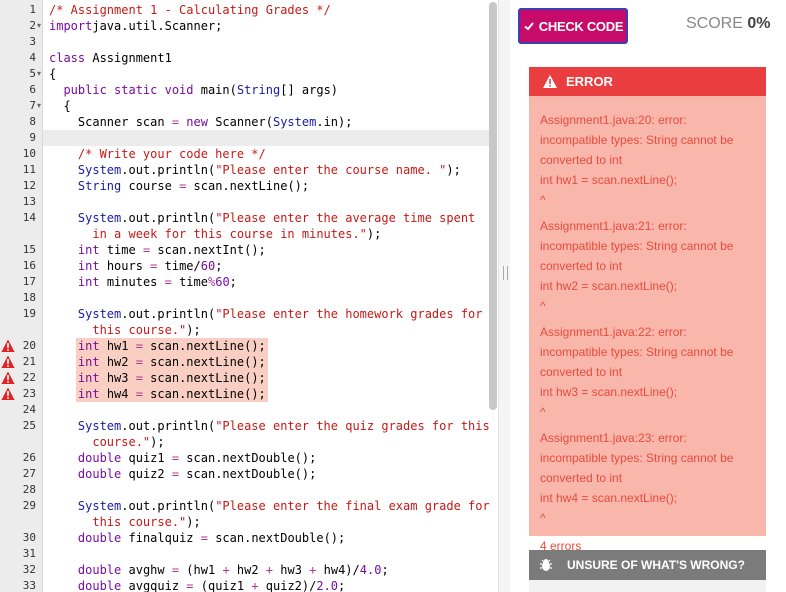 This screenshot has width=786, height=592. What do you see at coordinates (179, 186) in the screenshot?
I see `code-text: String course = scan.nextLine();` at bounding box center [179, 186].